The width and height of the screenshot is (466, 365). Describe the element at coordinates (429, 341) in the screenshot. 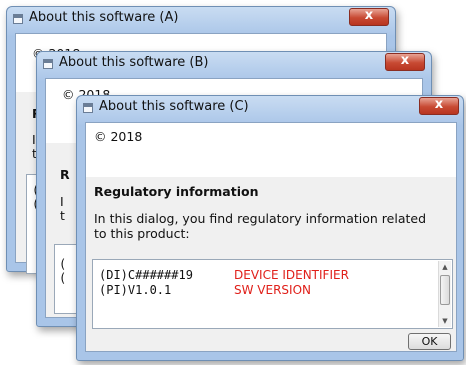

I see `ok-button: OK` at that location.